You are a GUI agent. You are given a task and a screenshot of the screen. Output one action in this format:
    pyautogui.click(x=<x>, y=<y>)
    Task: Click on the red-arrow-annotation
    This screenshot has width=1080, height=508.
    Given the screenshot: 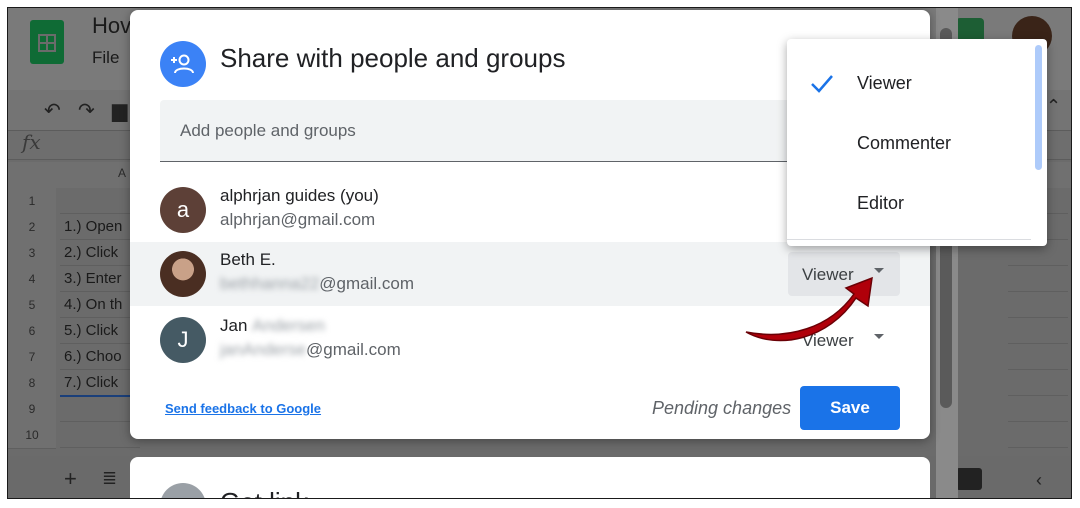 What is the action you would take?
    pyautogui.click(x=809, y=309)
    